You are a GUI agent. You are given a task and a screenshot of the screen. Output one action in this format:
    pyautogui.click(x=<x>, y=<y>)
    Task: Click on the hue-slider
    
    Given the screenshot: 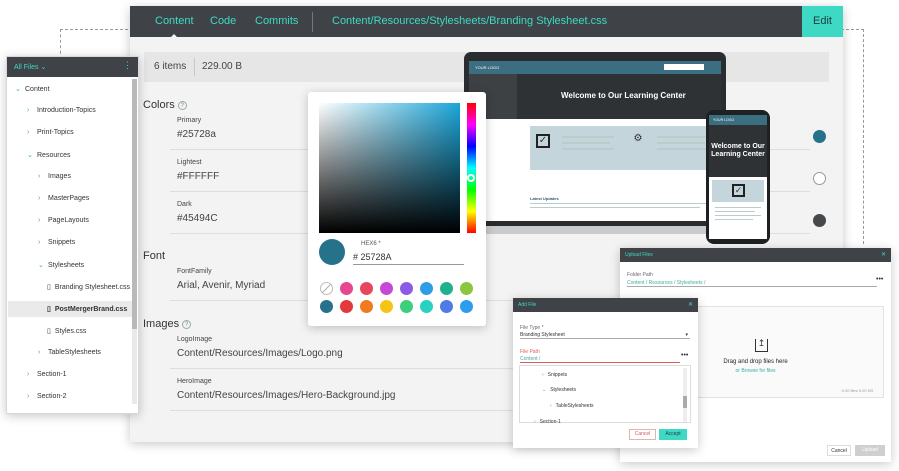 What is the action you would take?
    pyautogui.click(x=471, y=168)
    